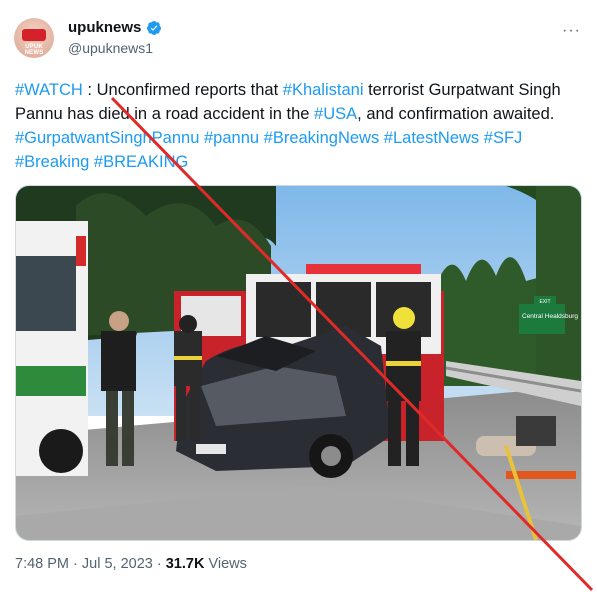 The width and height of the screenshot is (597, 597). I want to click on logo-mark, so click(34, 35).